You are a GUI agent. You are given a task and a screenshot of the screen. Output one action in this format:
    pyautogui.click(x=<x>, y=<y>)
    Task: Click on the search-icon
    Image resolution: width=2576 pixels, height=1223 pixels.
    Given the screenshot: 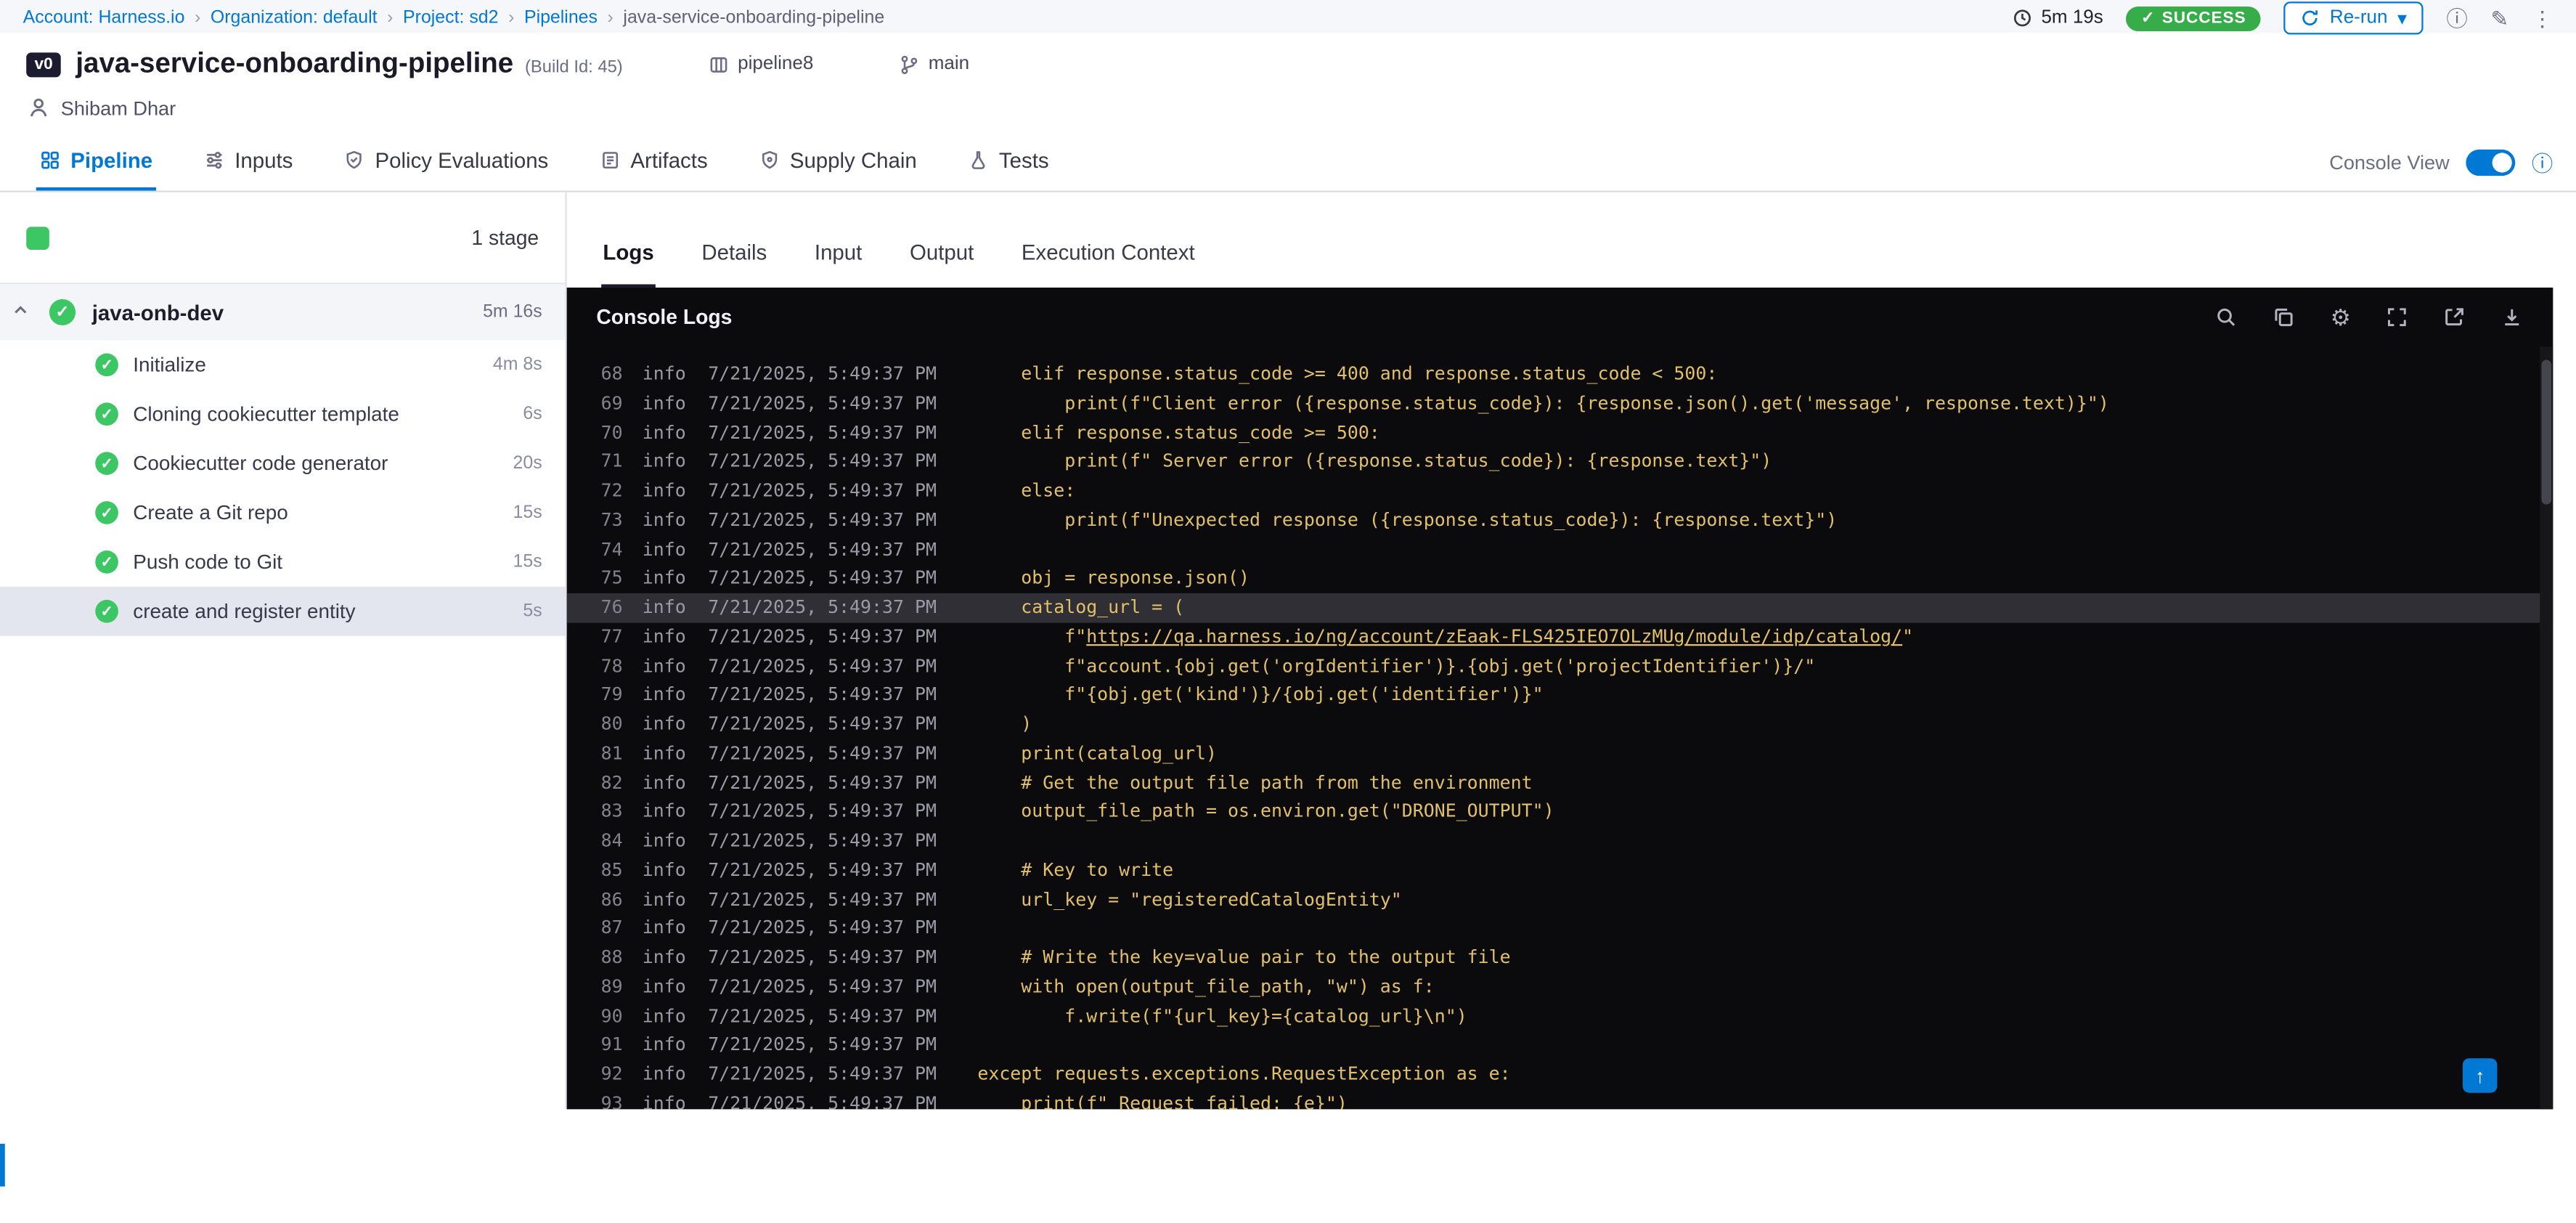 What is the action you would take?
    pyautogui.click(x=2226, y=317)
    